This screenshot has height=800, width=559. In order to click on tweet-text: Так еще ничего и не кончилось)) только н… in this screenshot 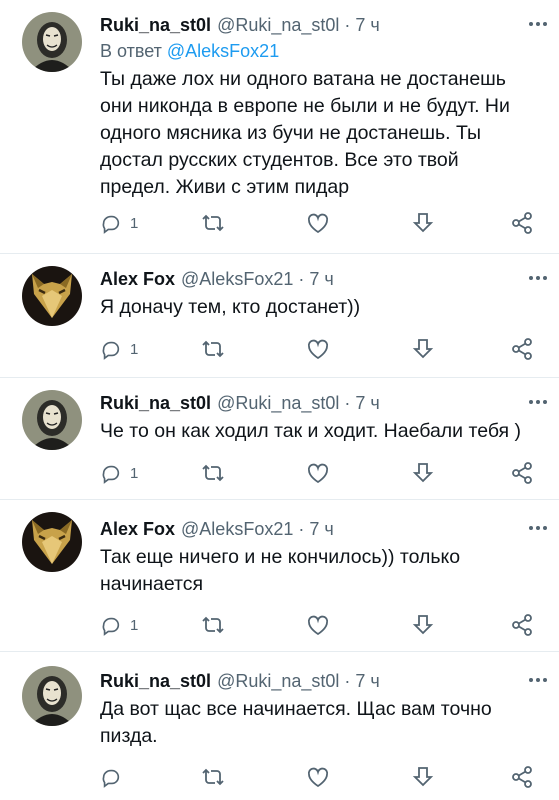, I will do `click(323, 571)`.